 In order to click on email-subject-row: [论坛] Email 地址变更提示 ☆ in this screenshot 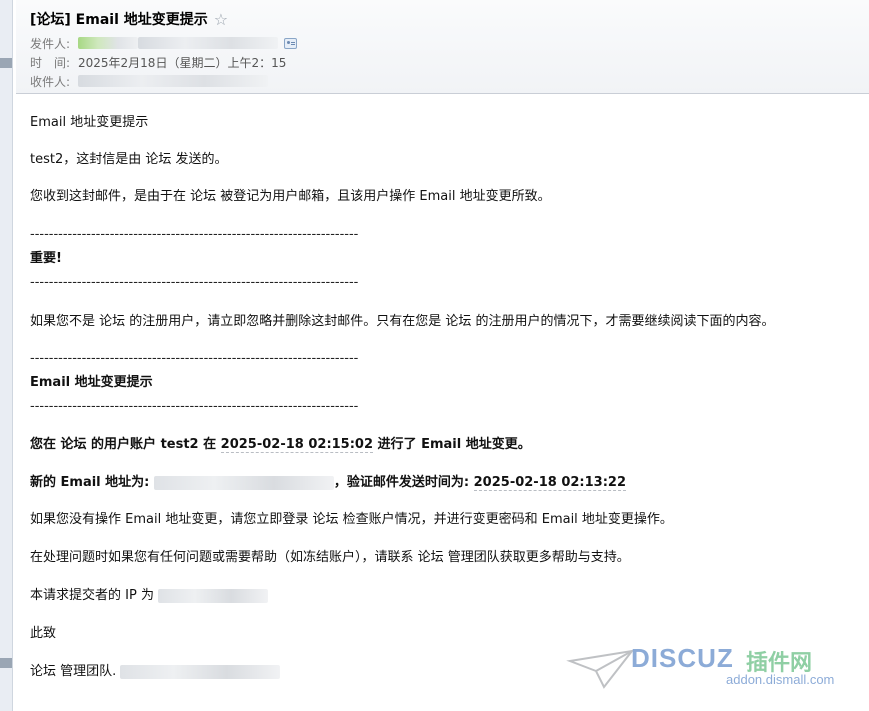, I will do `click(129, 19)`.